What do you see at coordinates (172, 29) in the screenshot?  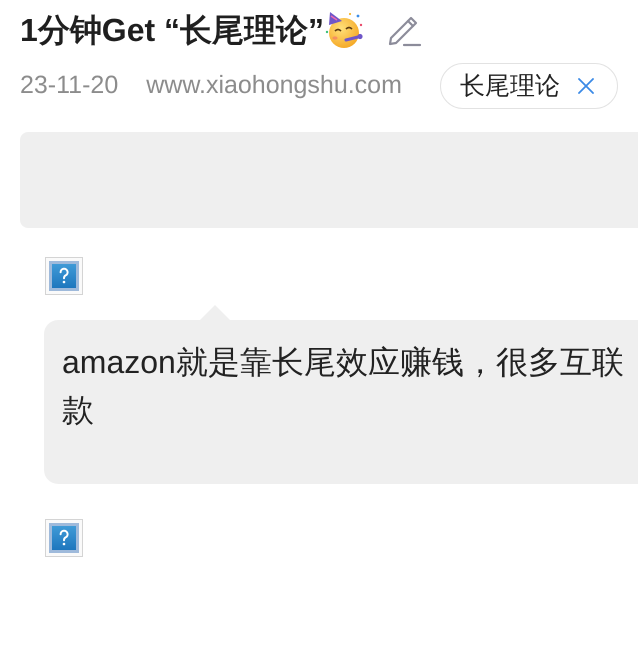 I see `note-title: 1分钟Get “长尾理论”` at bounding box center [172, 29].